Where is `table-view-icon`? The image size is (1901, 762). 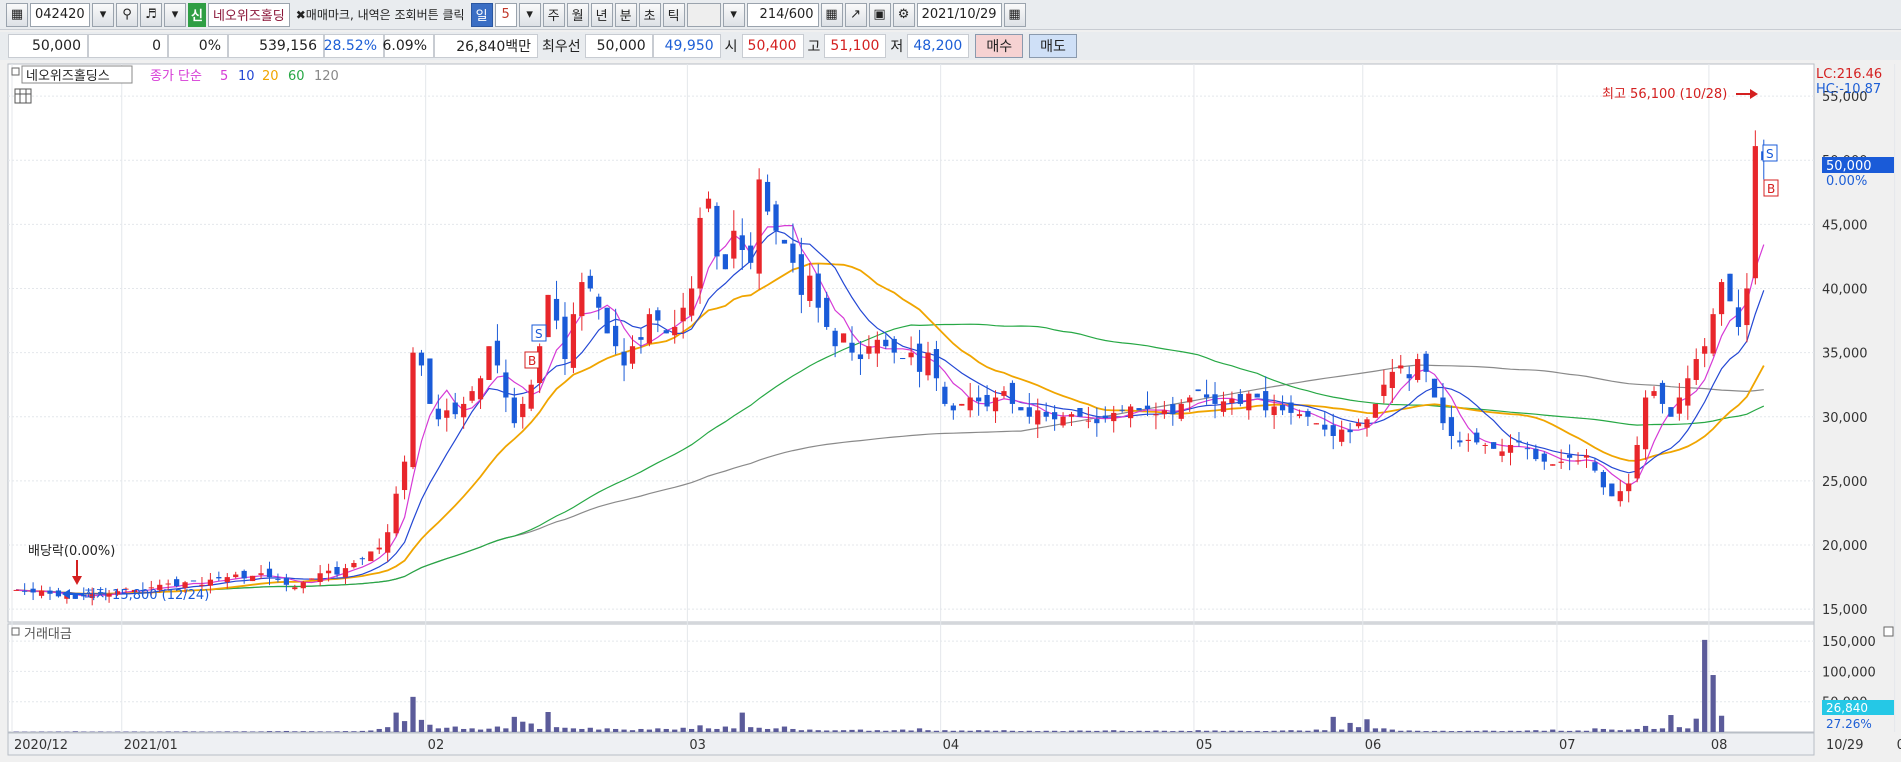
table-view-icon is located at coordinates (23, 96).